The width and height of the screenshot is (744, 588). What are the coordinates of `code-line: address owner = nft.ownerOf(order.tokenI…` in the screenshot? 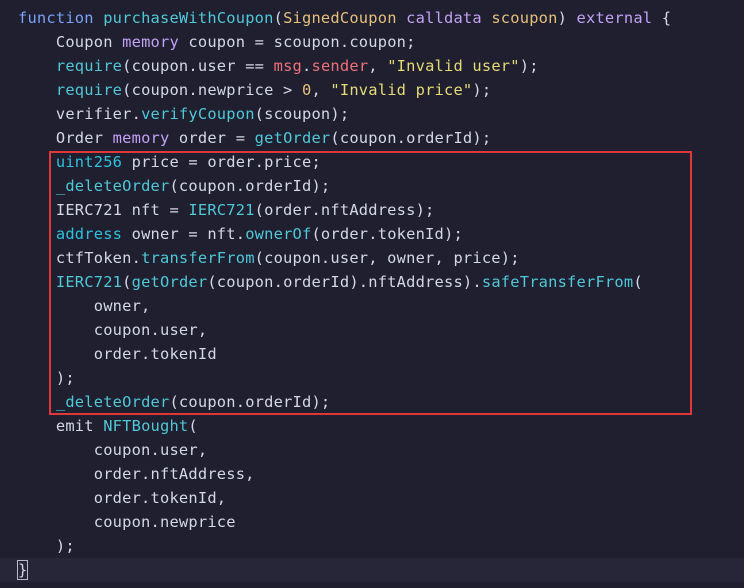 It's located at (381, 234).